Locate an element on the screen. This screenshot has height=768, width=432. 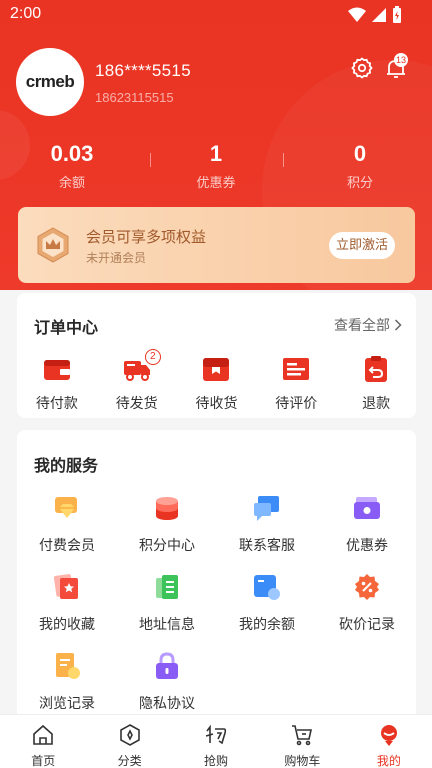
stat-coupons: 1 优惠券 is located at coordinates (216, 166).